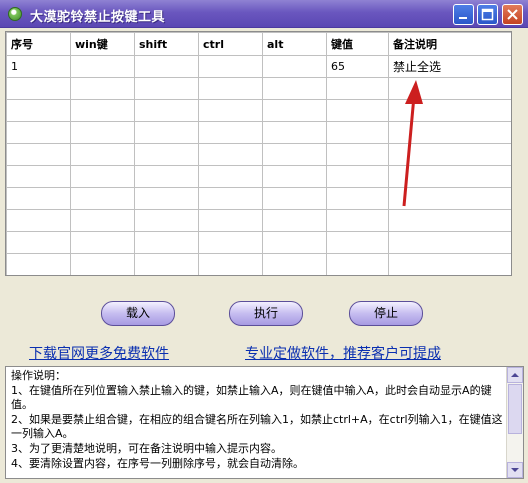  Describe the element at coordinates (343, 353) in the screenshot. I see `custom-software-link: 专业定做软件，推荐客户可提成` at that location.